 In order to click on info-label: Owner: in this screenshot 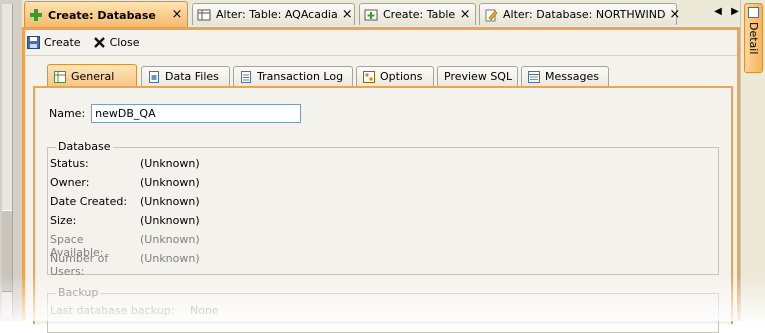, I will do `click(70, 182)`.